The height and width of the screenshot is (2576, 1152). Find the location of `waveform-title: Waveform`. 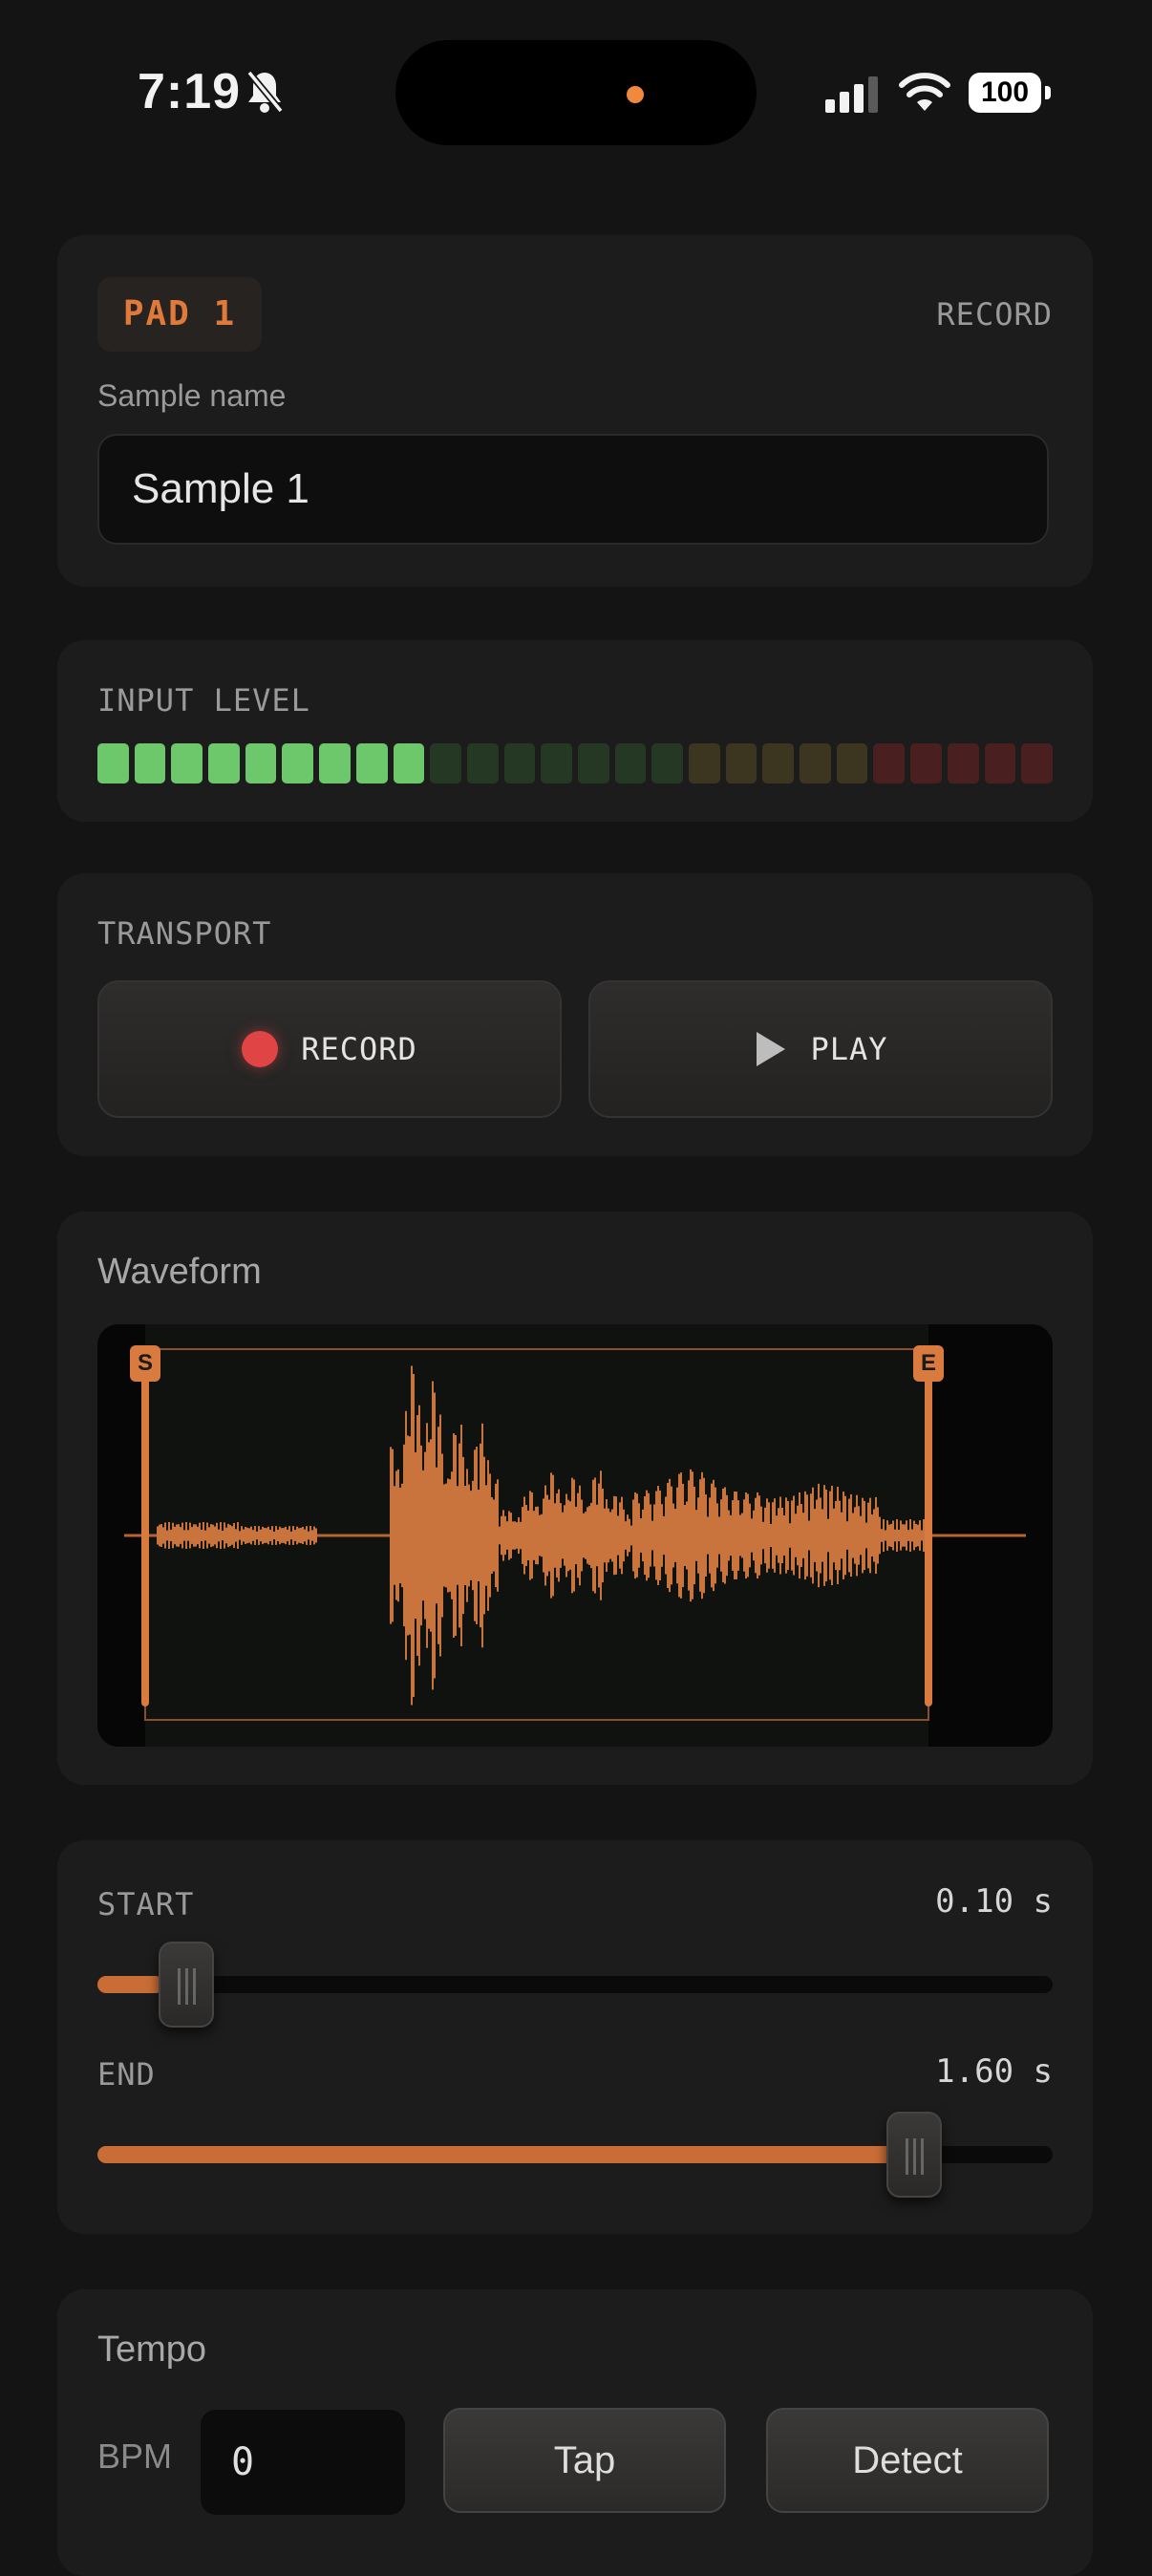

waveform-title: Waveform is located at coordinates (179, 1272).